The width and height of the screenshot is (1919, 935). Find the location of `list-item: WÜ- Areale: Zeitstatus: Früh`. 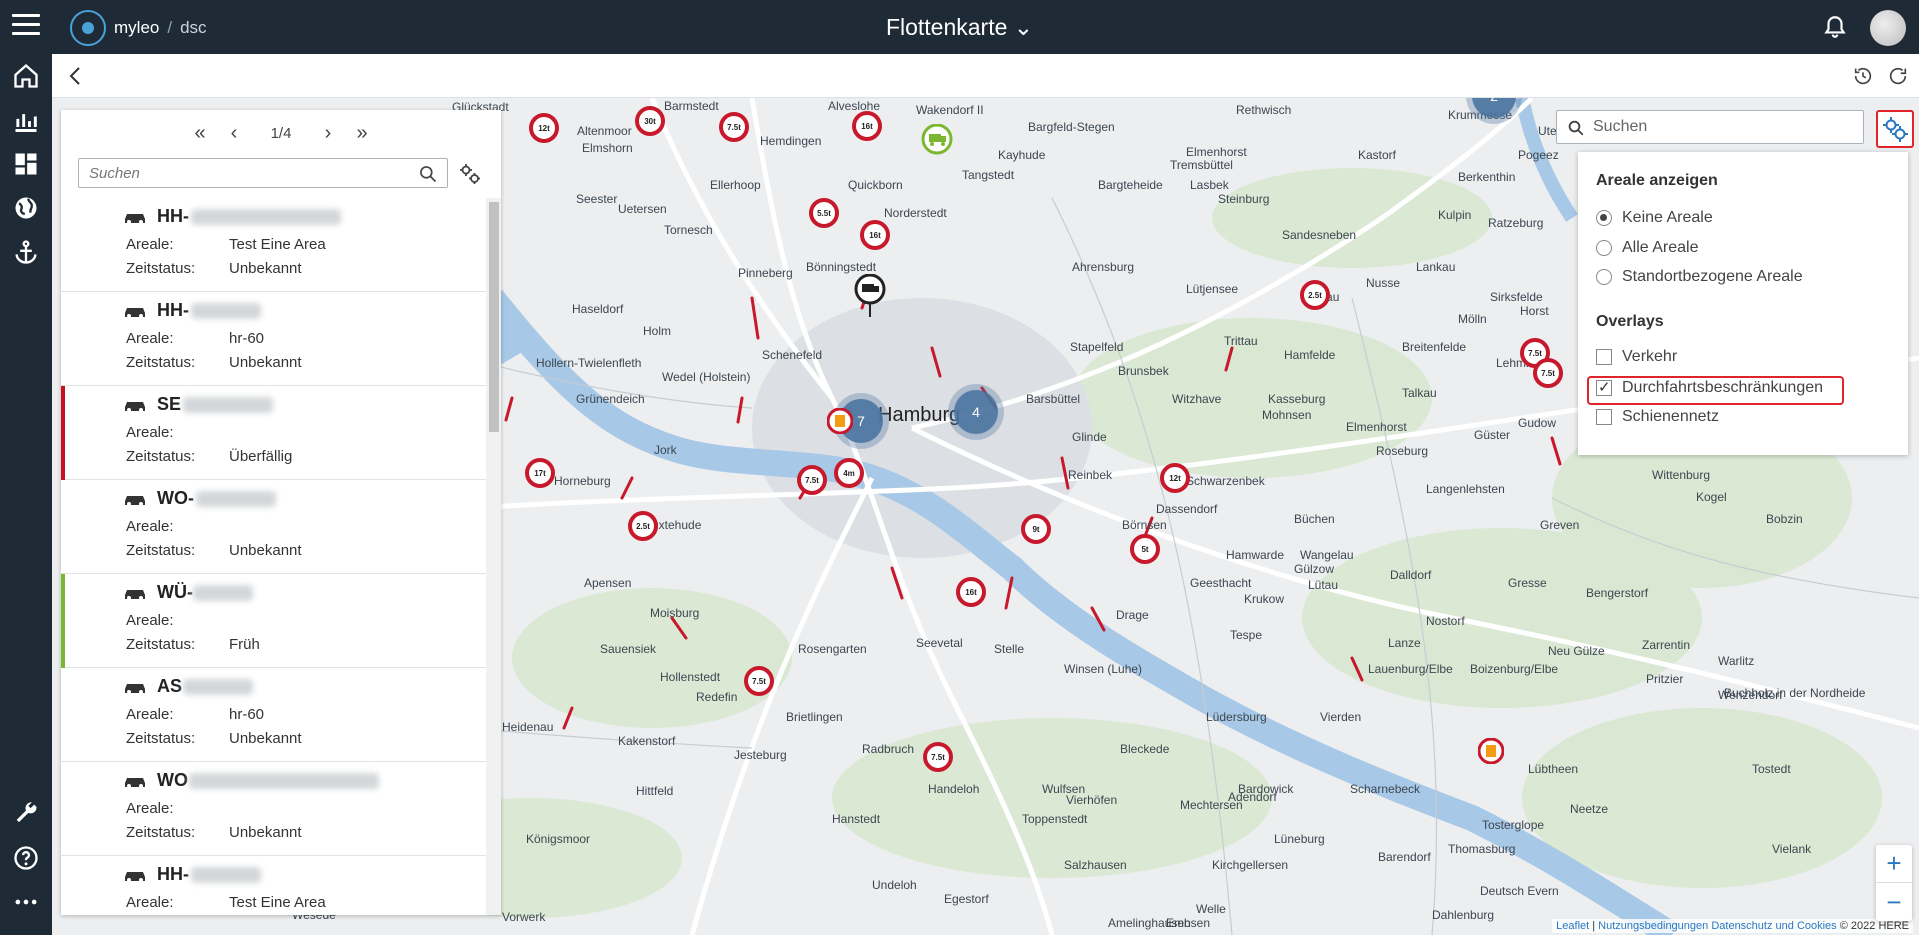

list-item: WÜ- Areale: Zeitstatus: Früh is located at coordinates (273, 621).